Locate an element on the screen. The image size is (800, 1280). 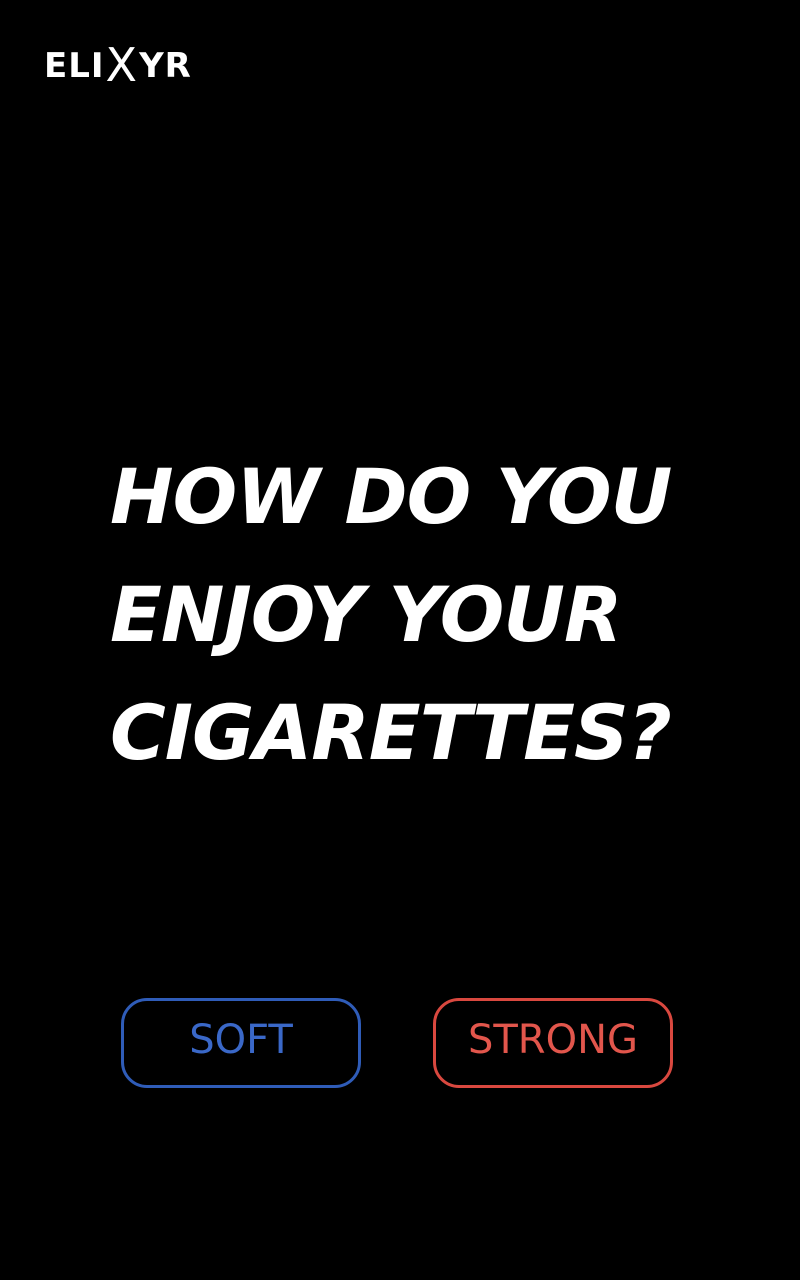
question-line-3: CIGARETTES? is located at coordinates (391, 732).